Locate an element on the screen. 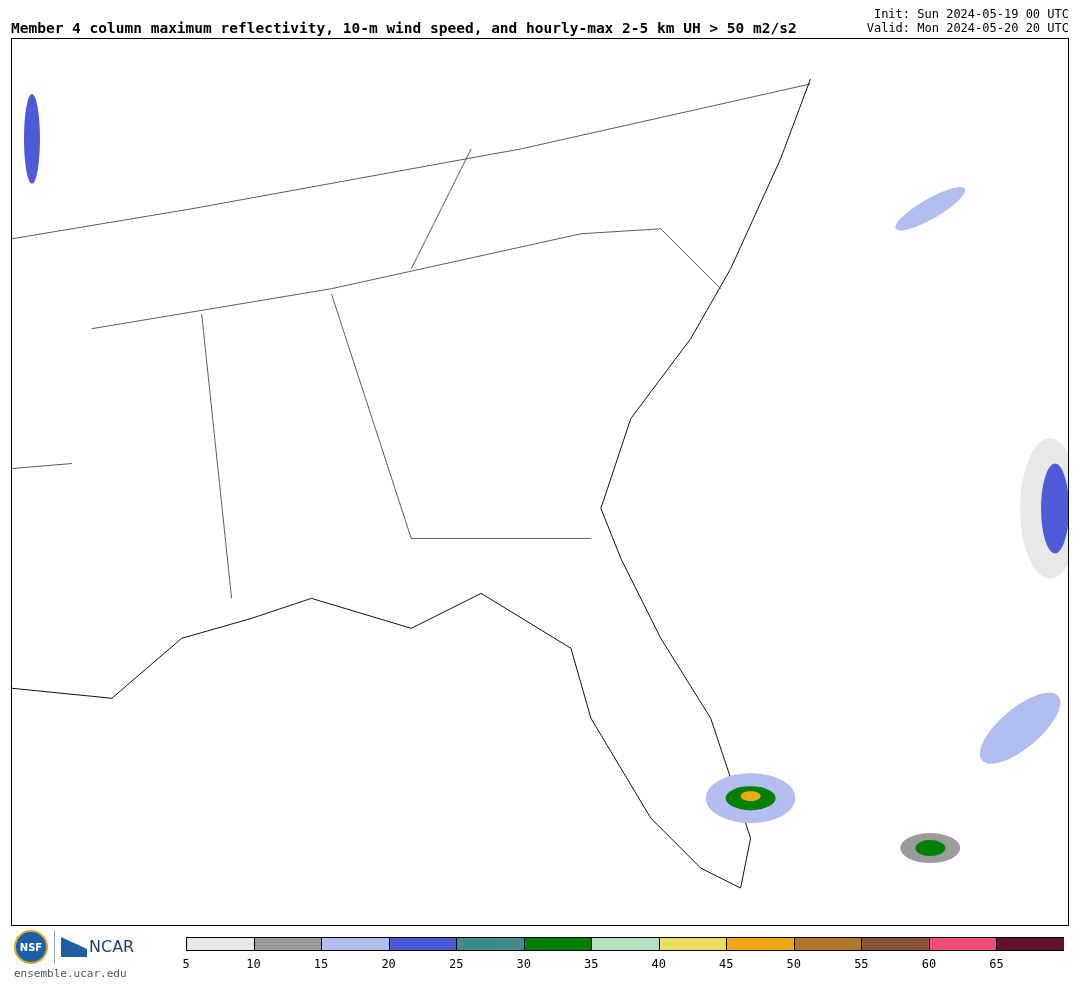  site-url: ensemble.ucar.edu is located at coordinates (71, 974).